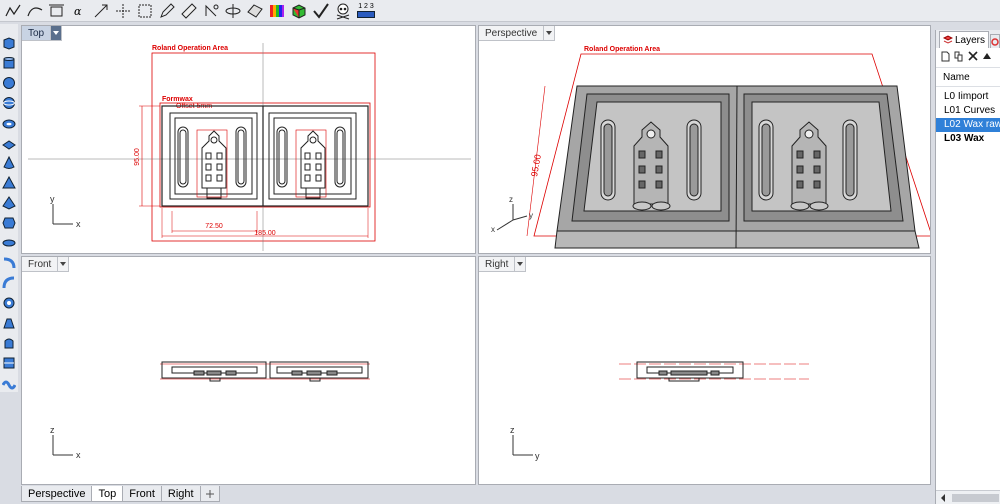  What do you see at coordinates (9, 183) in the screenshot?
I see `tetrahedron-icon` at bounding box center [9, 183].